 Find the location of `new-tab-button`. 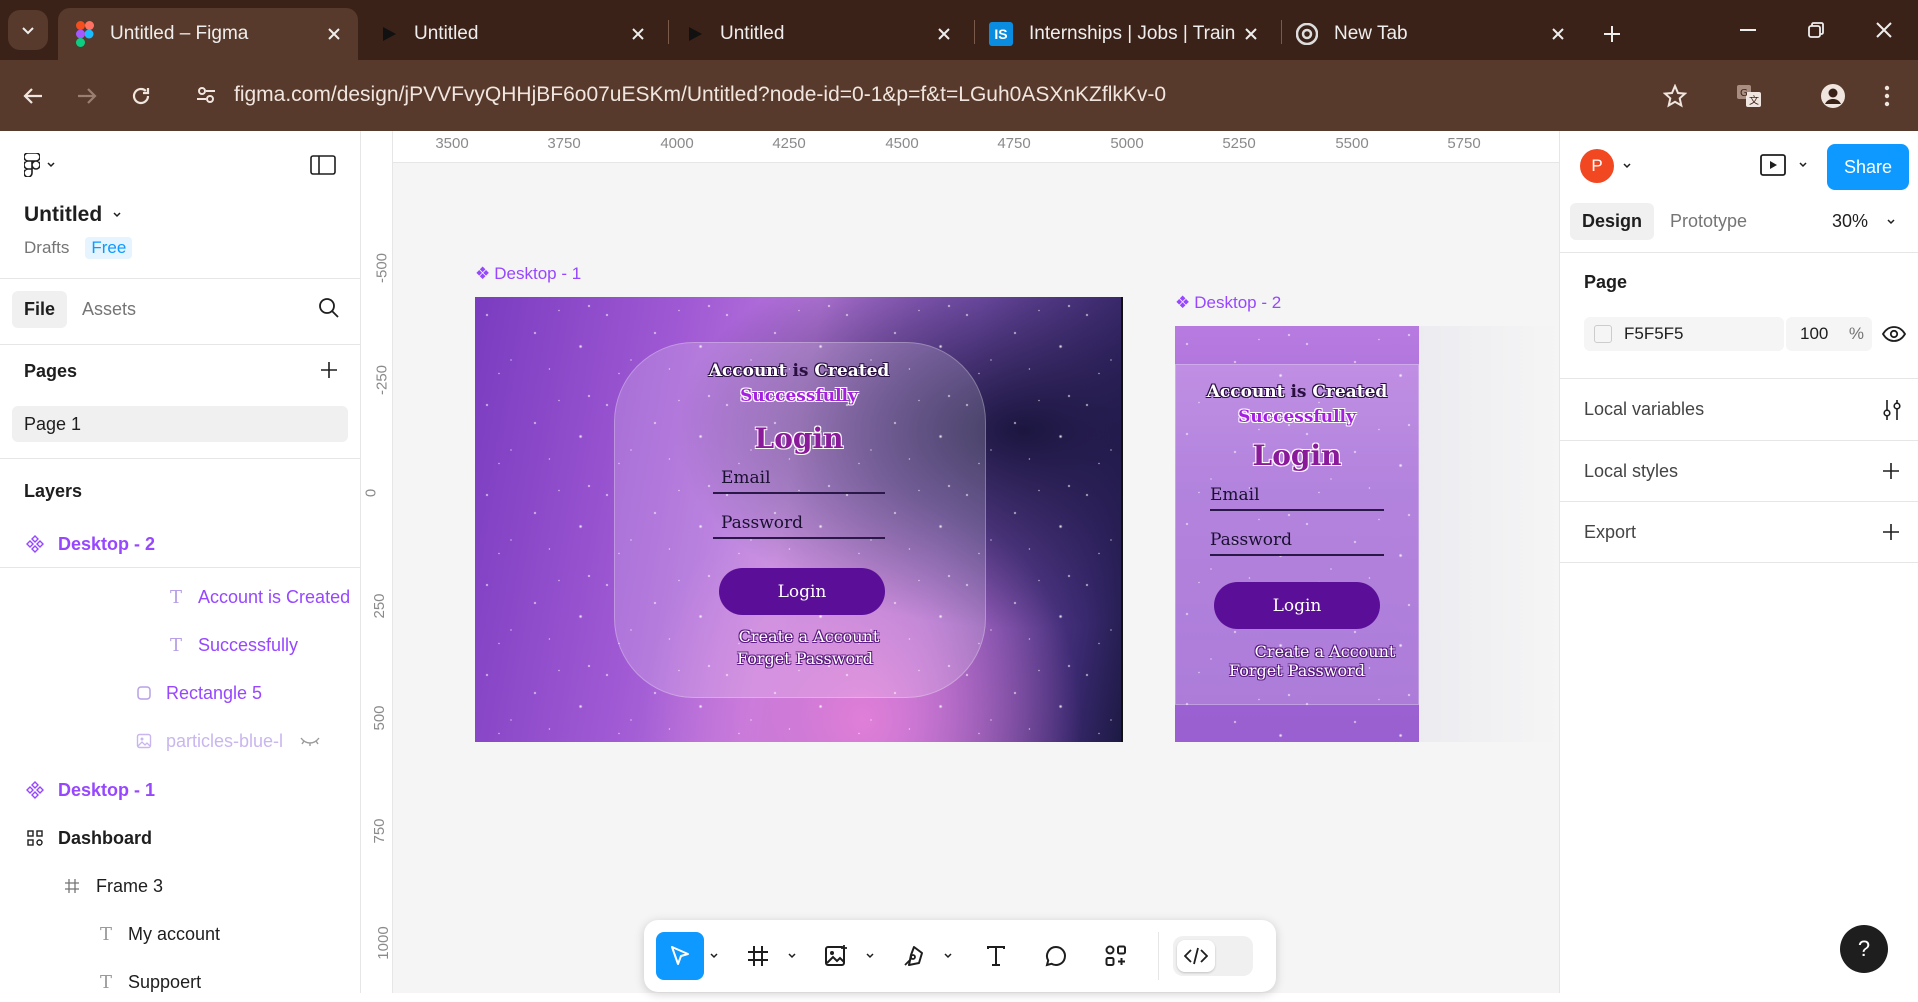

new-tab-button is located at coordinates (1612, 34).